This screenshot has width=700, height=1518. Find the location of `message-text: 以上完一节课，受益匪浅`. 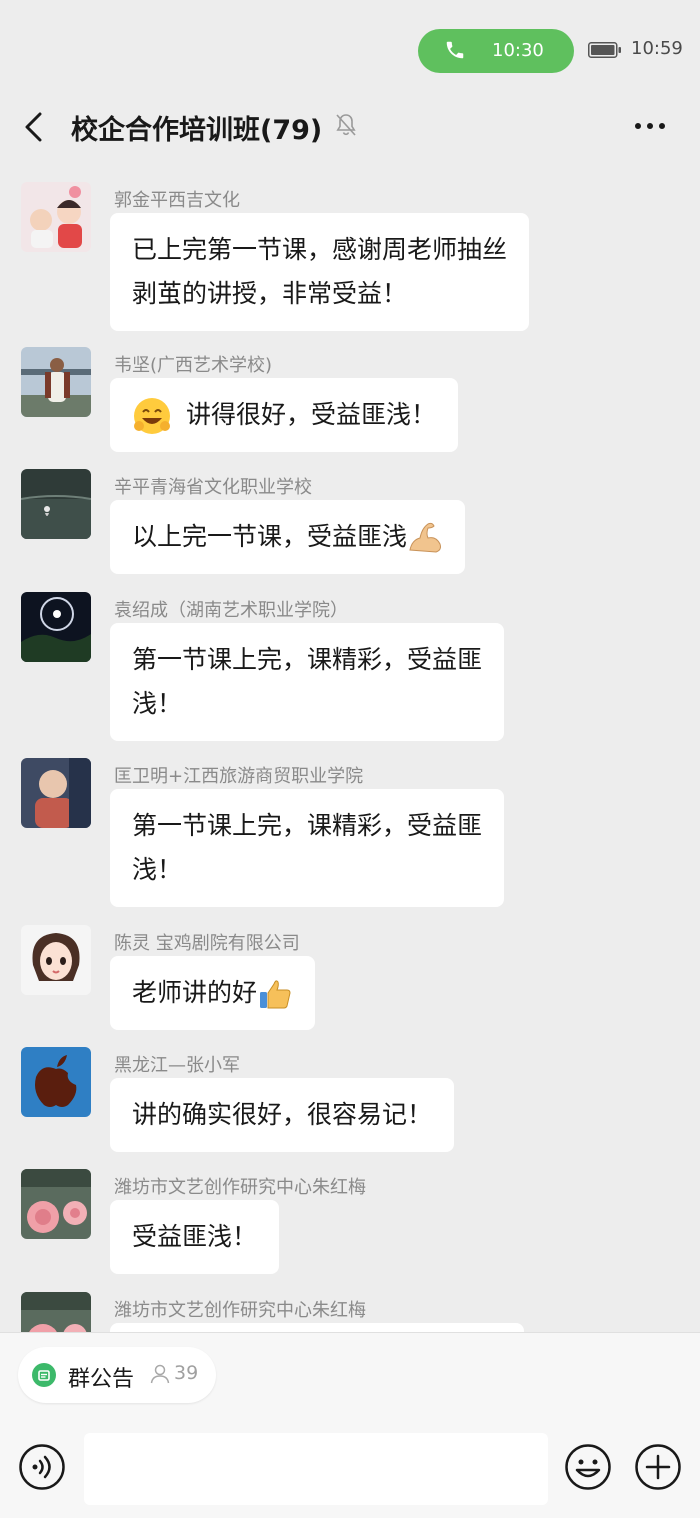

message-text: 以上完一节课，受益匪浅 is located at coordinates (270, 536).